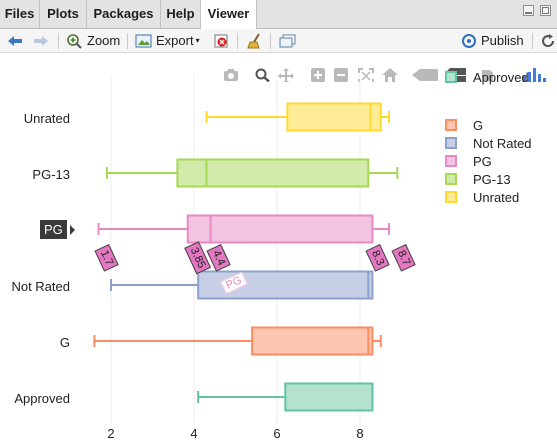 Image resolution: width=557 pixels, height=444 pixels. Describe the element at coordinates (194, 433) in the screenshot. I see `x-tick-label: 4` at that location.